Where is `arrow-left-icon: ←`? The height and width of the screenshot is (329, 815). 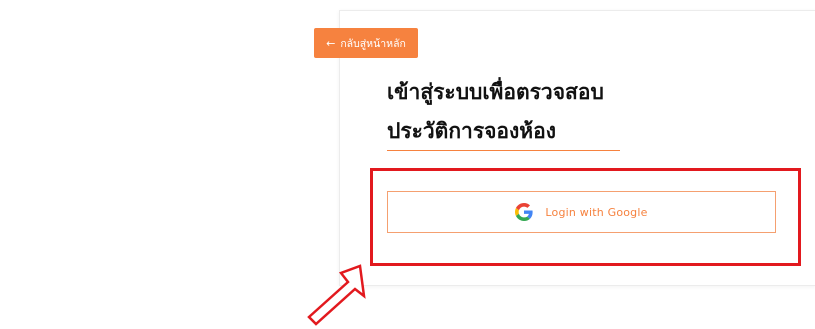 arrow-left-icon: ← is located at coordinates (331, 43).